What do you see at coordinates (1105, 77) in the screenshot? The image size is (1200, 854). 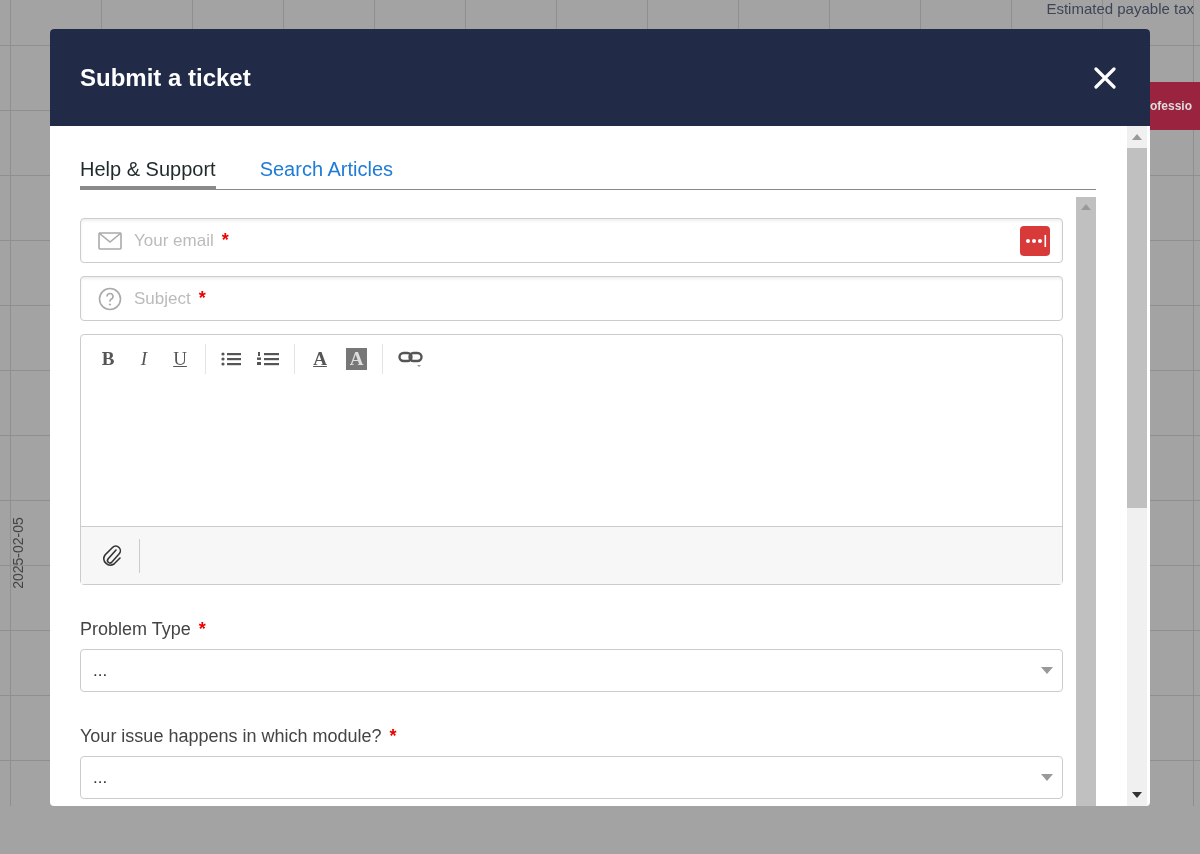 I see `close-icon` at bounding box center [1105, 77].